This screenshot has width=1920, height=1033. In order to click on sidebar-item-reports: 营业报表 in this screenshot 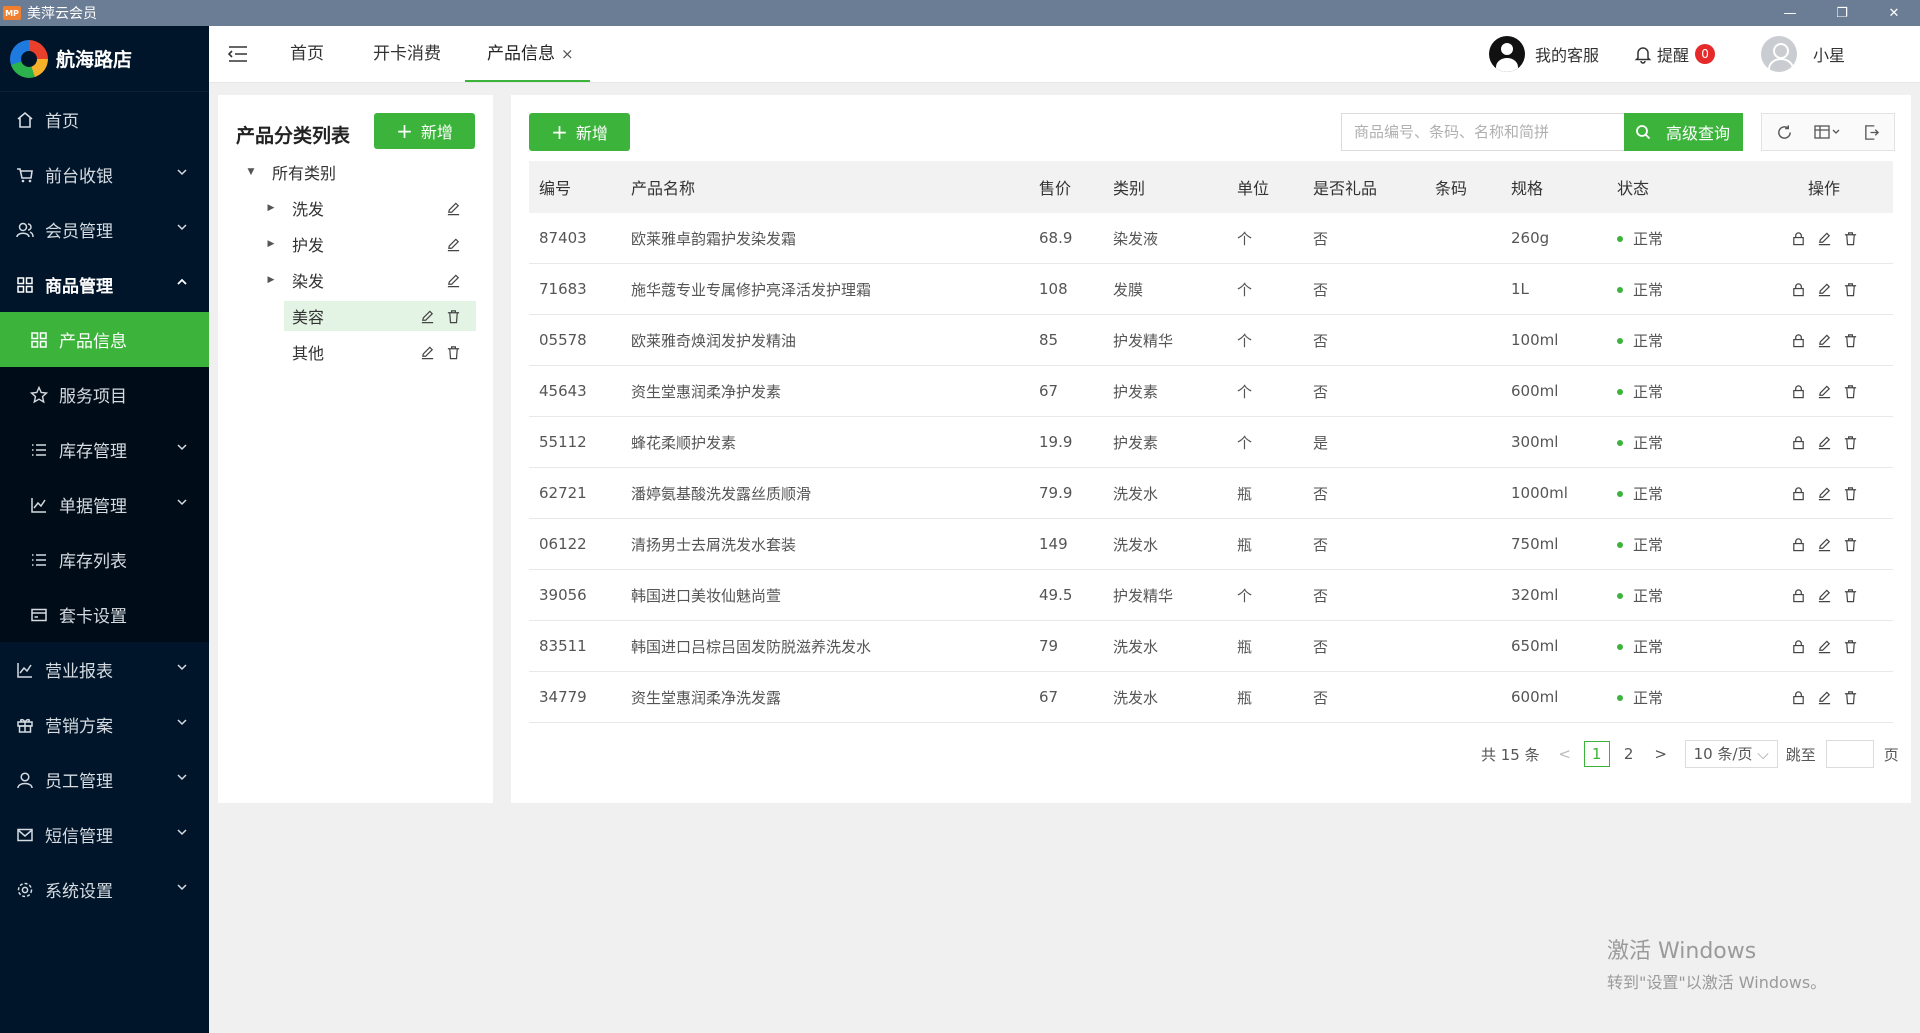, I will do `click(104, 669)`.